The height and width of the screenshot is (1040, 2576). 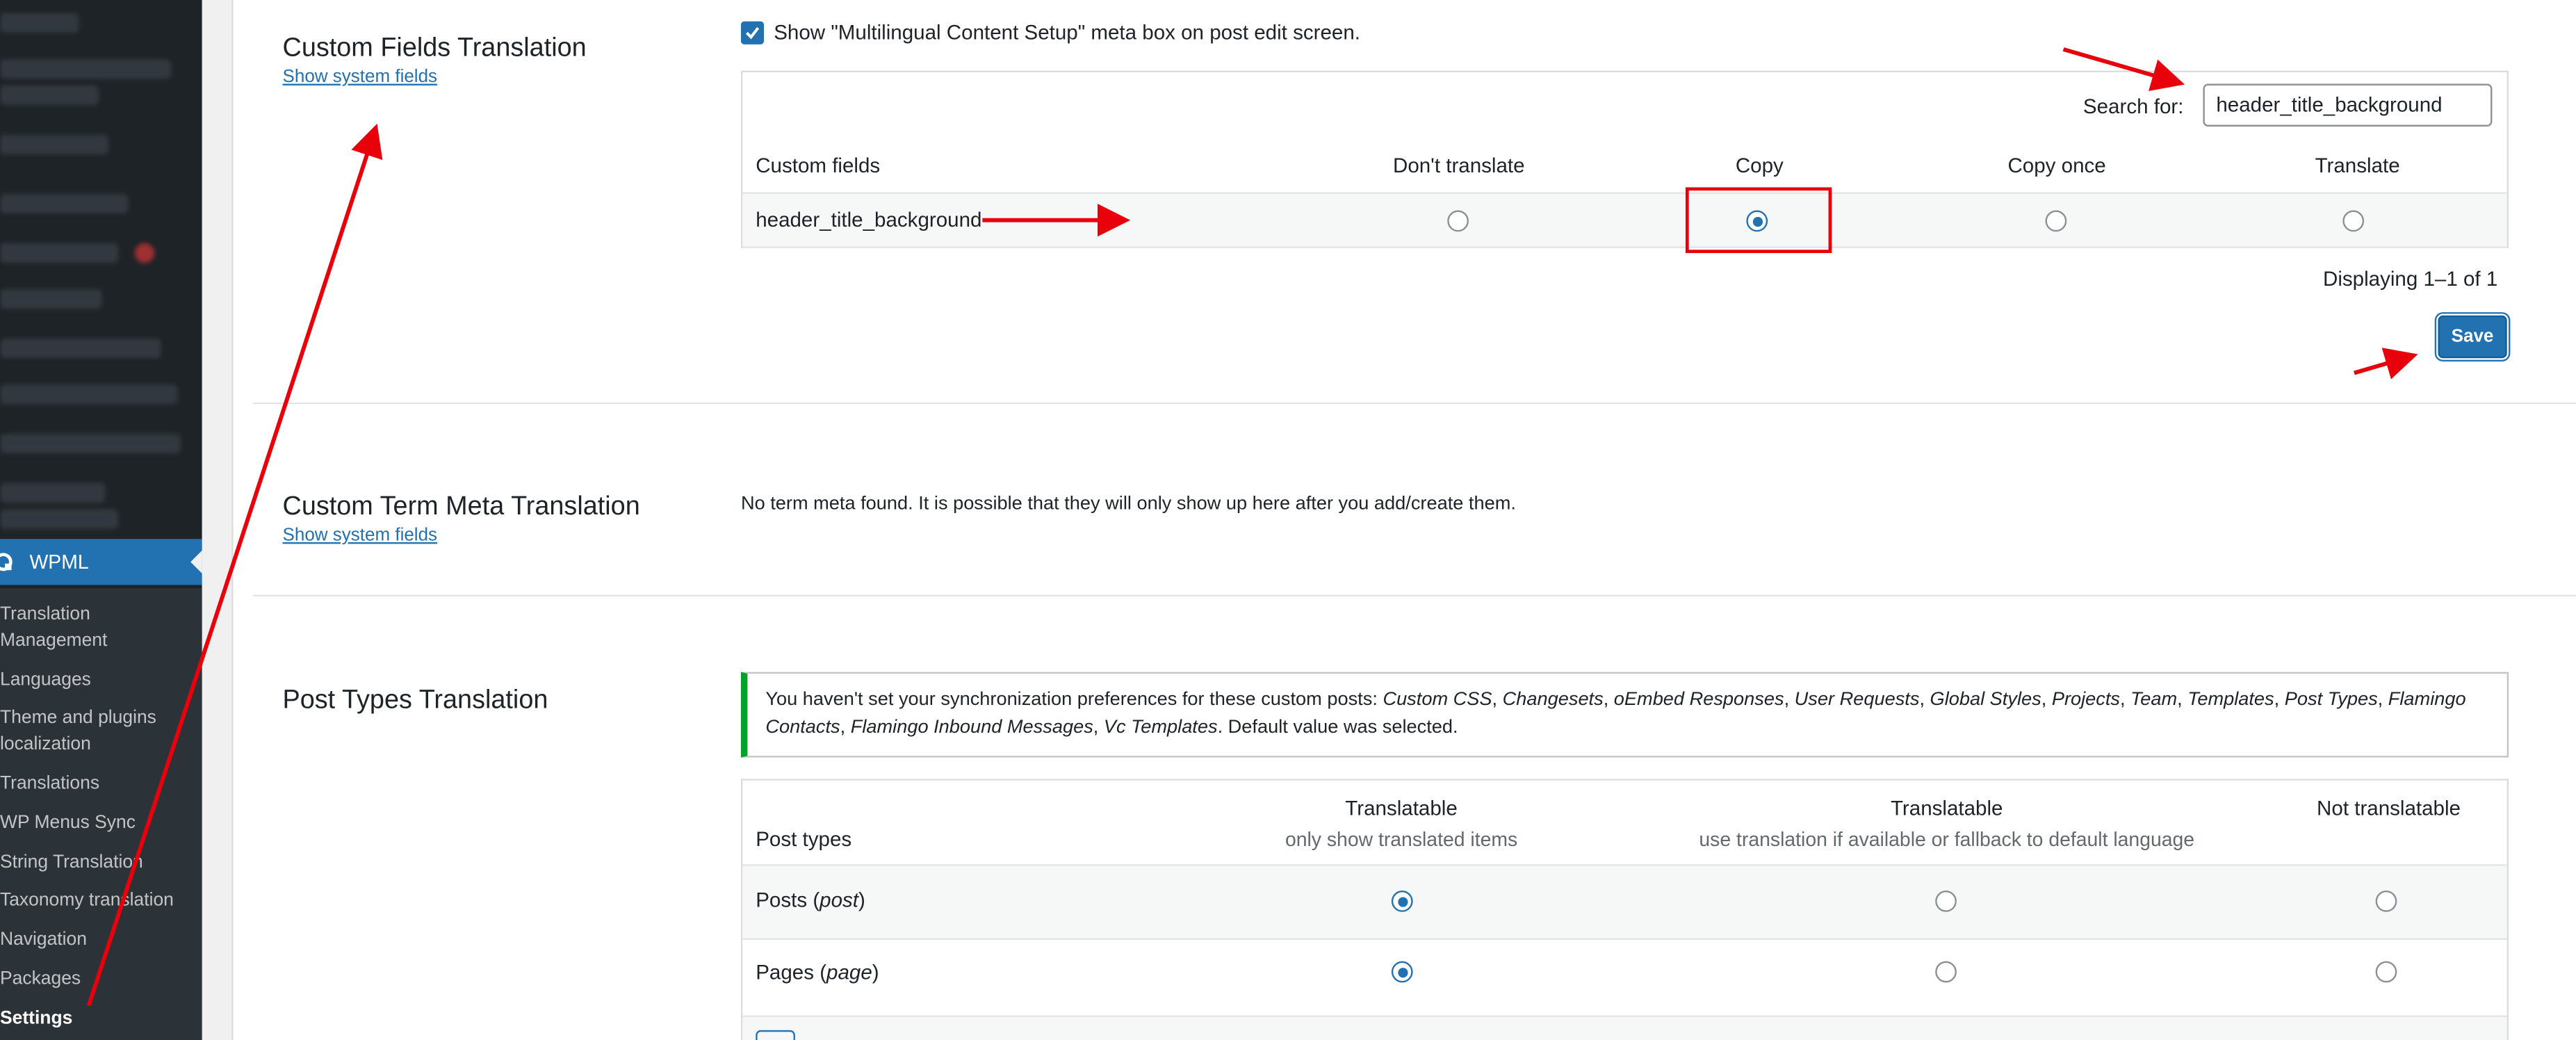 I want to click on notification-badge-blurred, so click(x=144, y=253).